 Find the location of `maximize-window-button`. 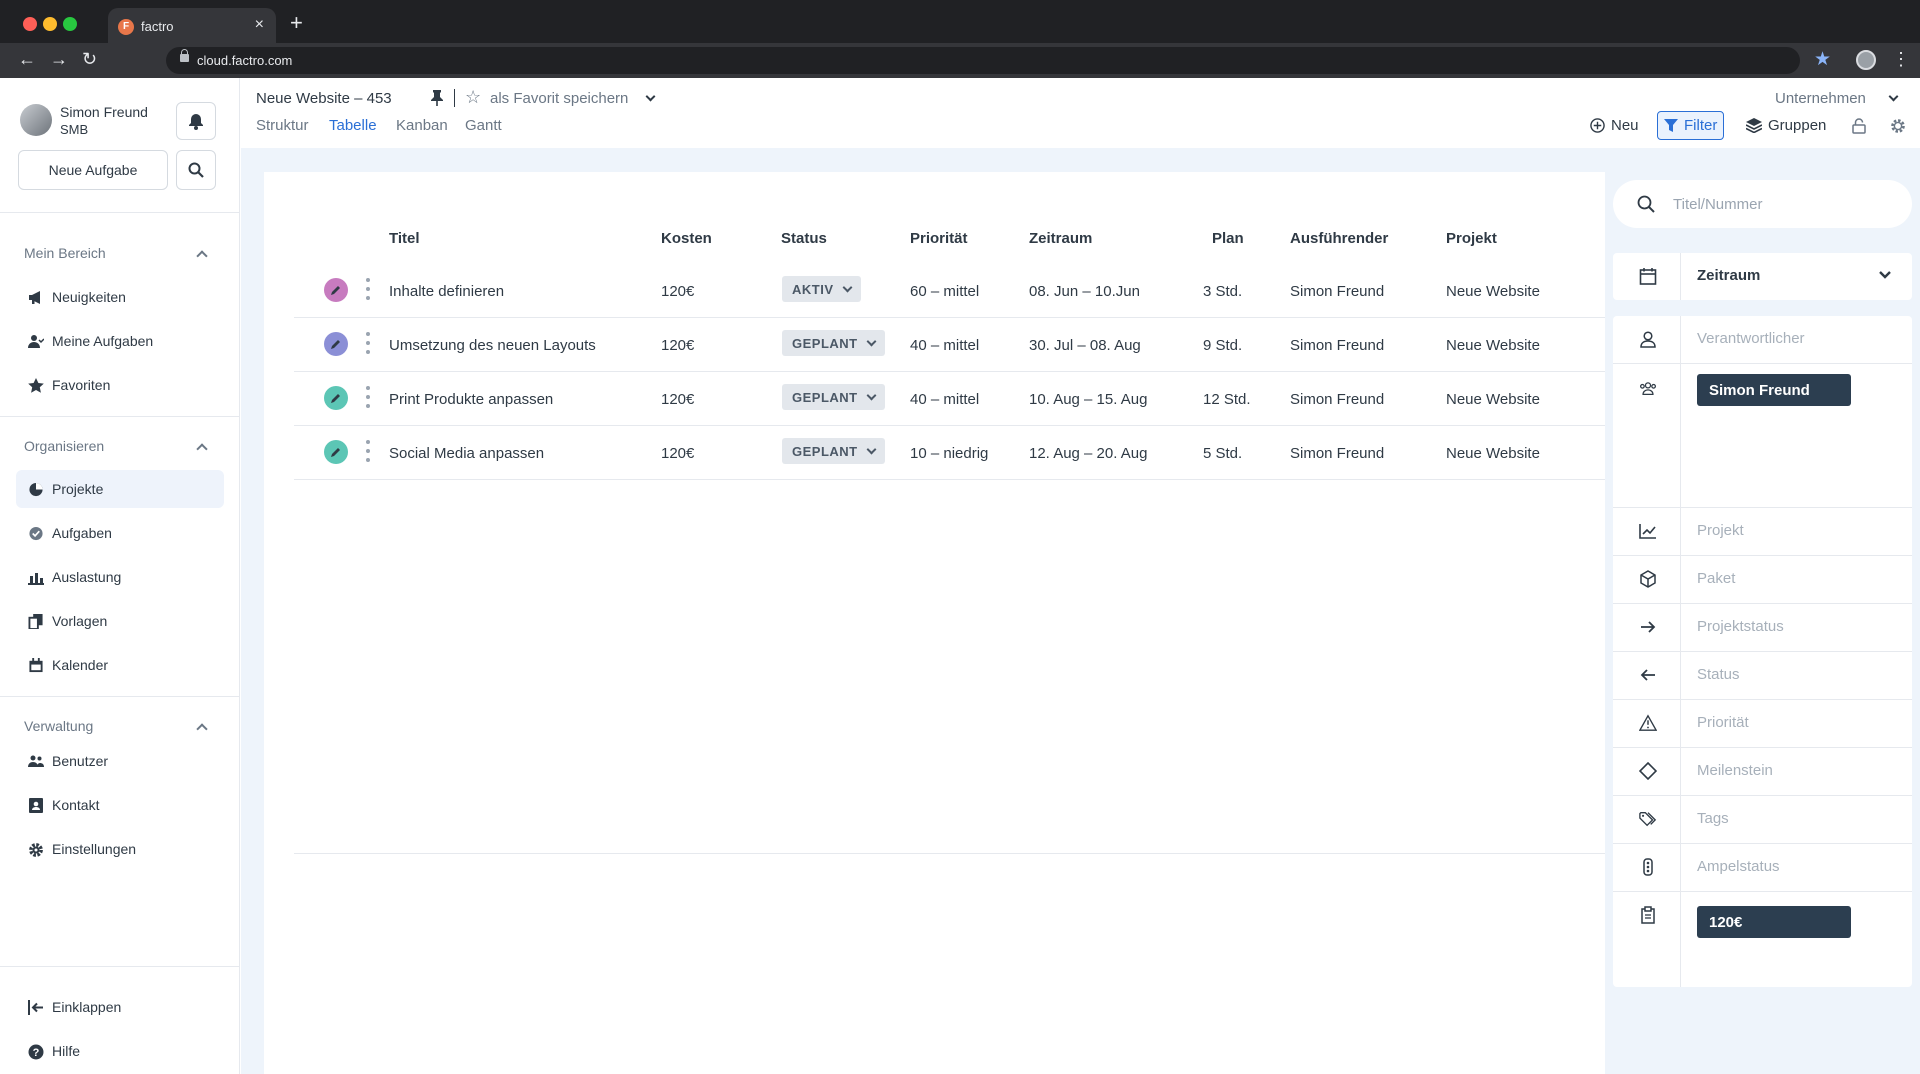

maximize-window-button is located at coordinates (70, 24).